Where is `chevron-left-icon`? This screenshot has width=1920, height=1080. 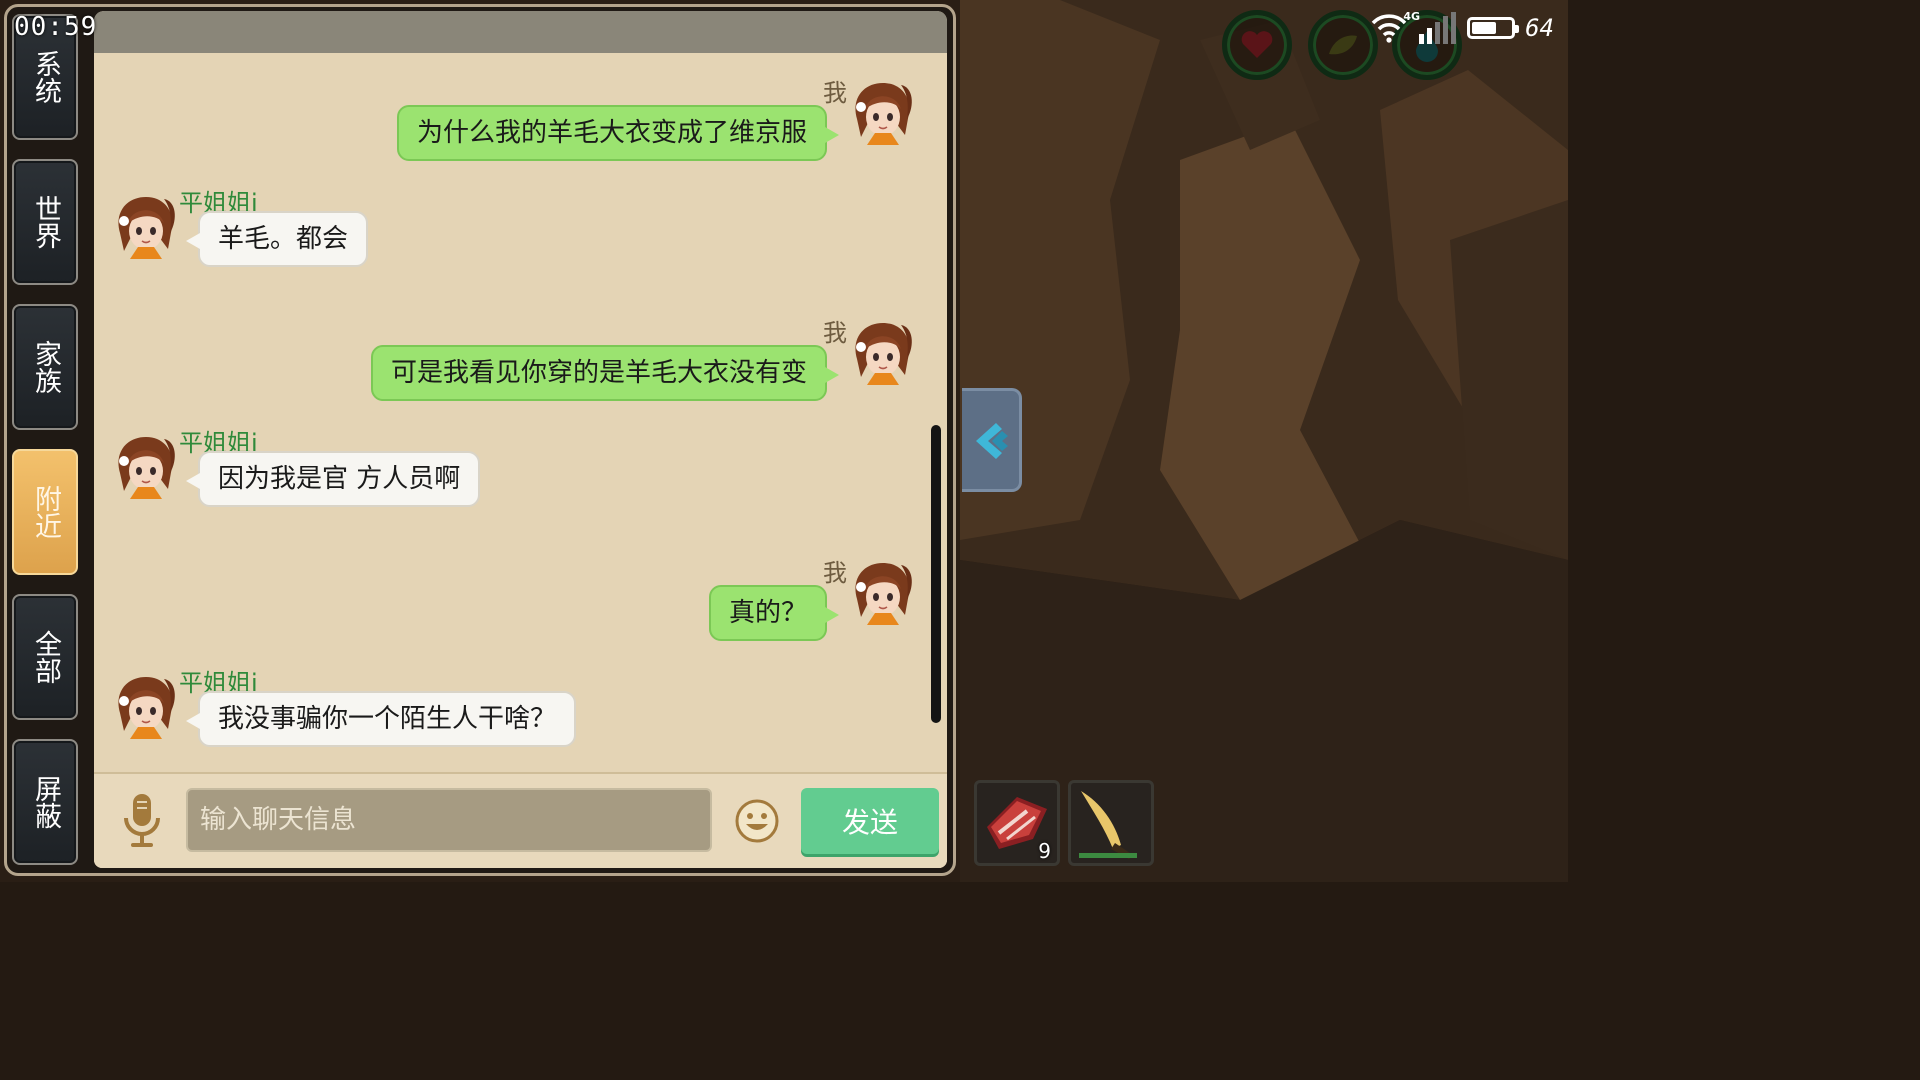
chevron-left-icon is located at coordinates (992, 441).